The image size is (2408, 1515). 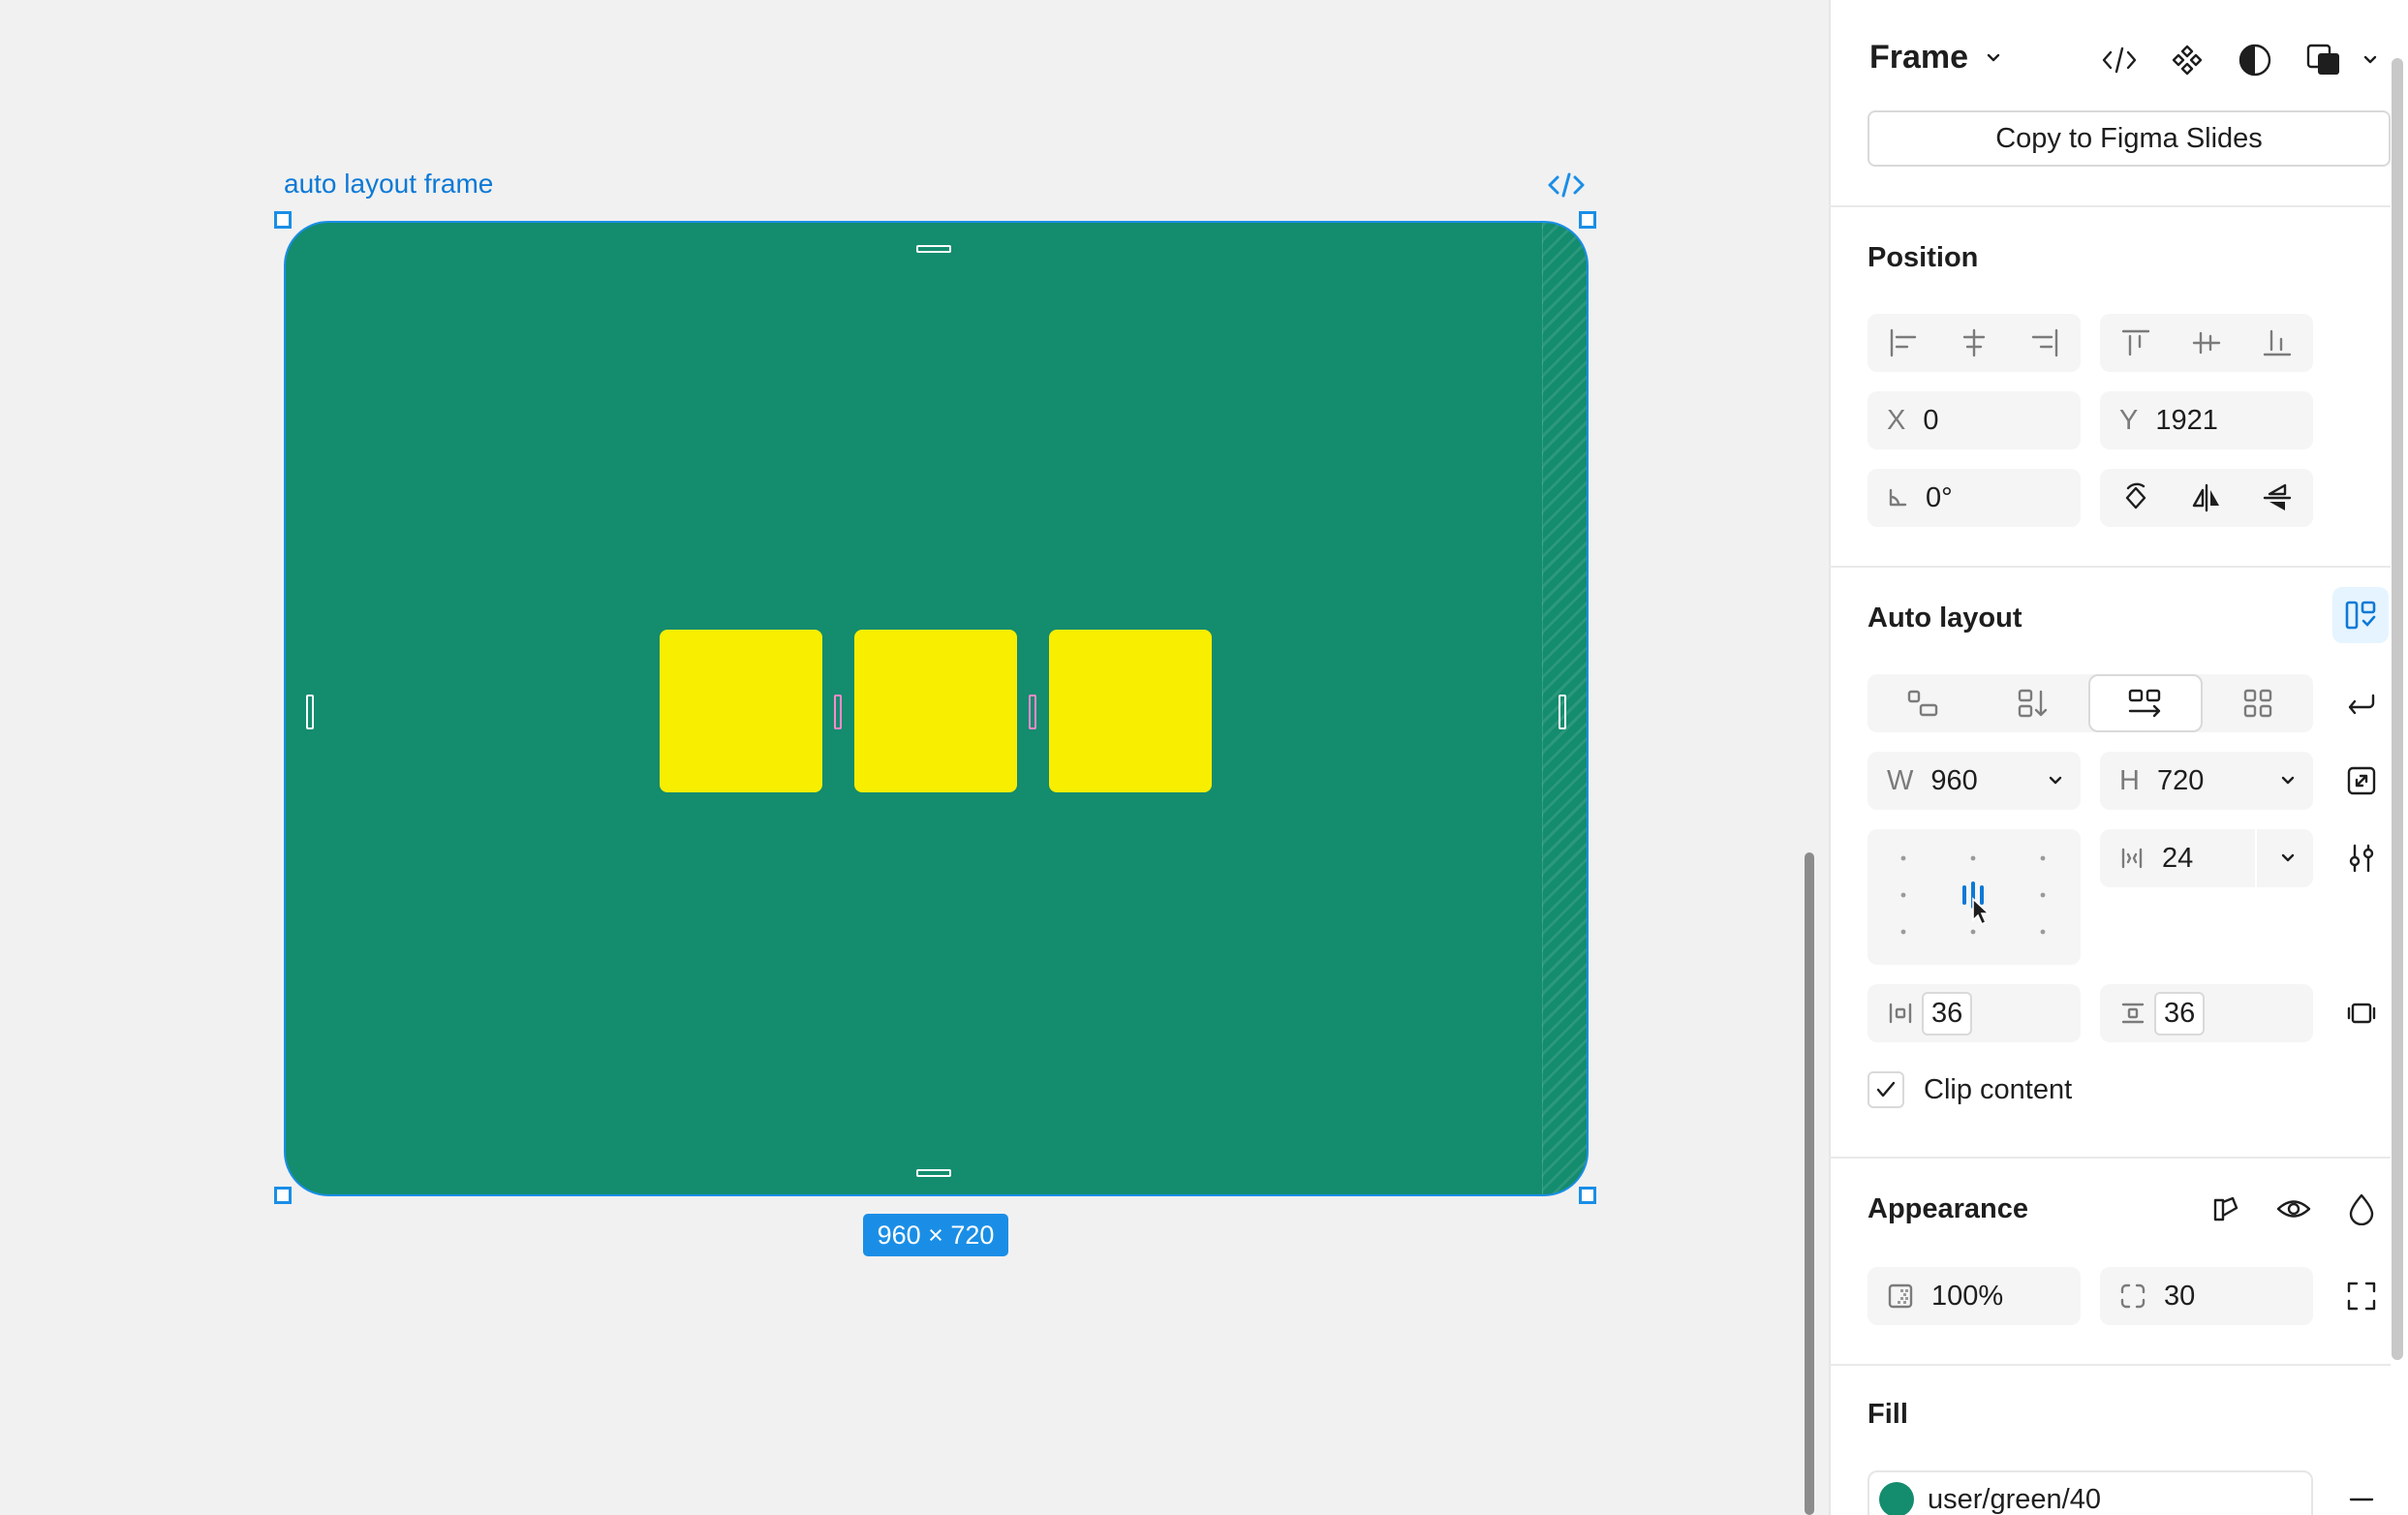 I want to click on horizontal-align-group, so click(x=1974, y=343).